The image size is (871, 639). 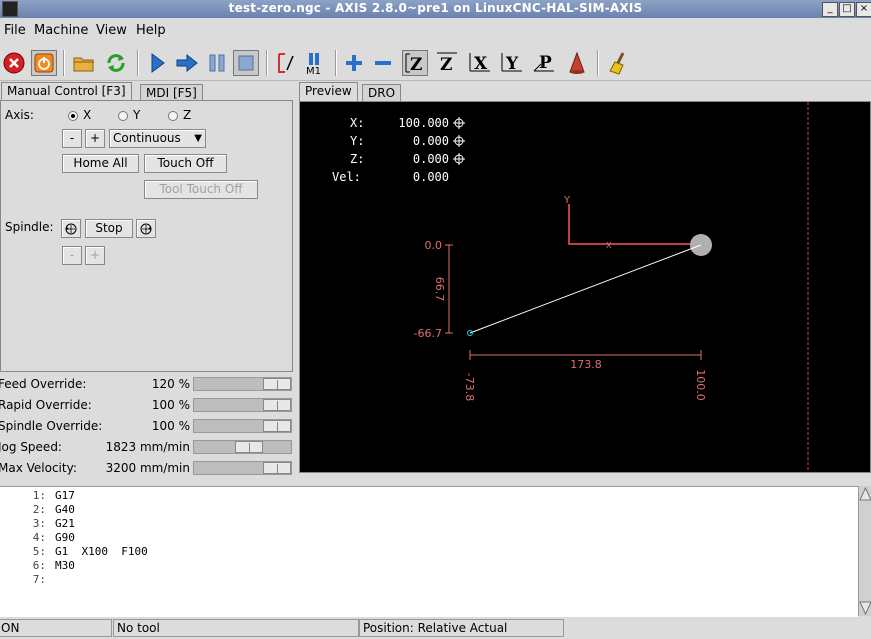 What do you see at coordinates (72, 255) in the screenshot?
I see `spindle-minus-button: -` at bounding box center [72, 255].